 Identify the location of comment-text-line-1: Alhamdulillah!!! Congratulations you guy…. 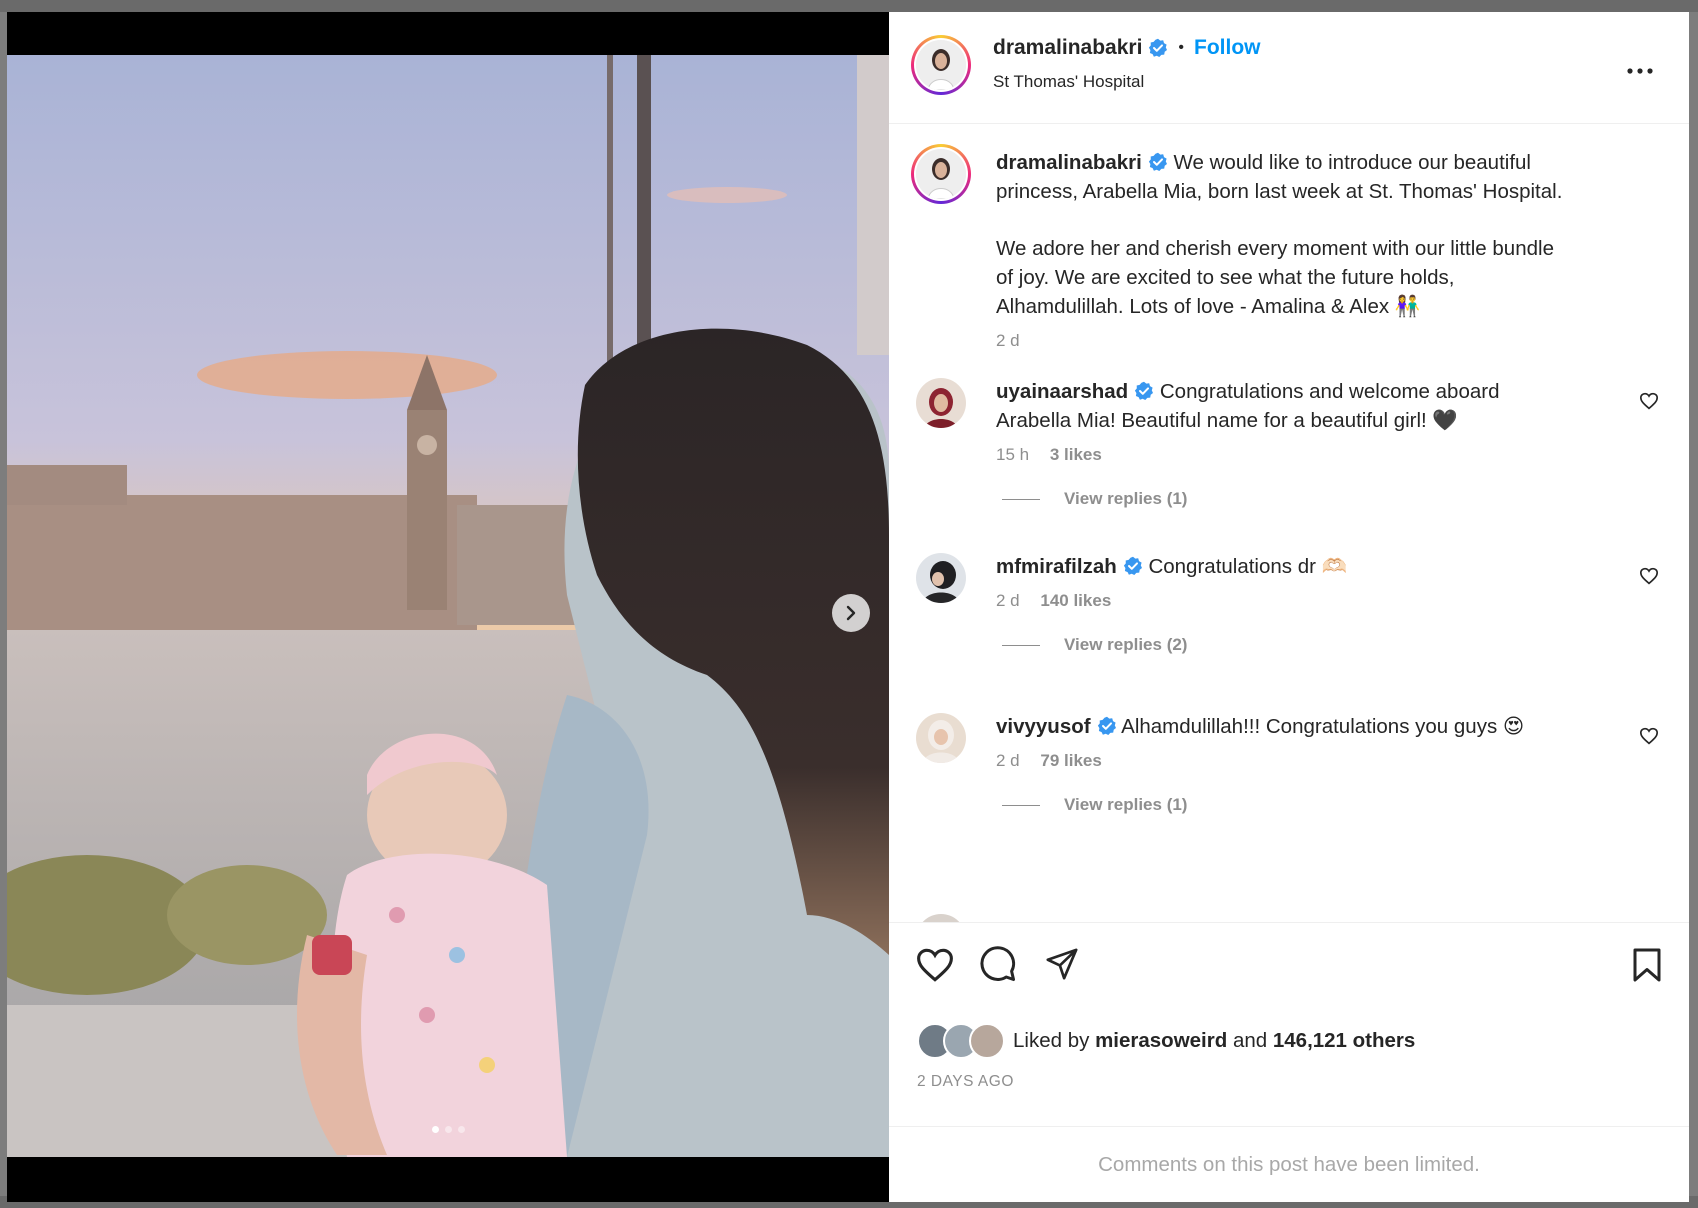
(1323, 726).